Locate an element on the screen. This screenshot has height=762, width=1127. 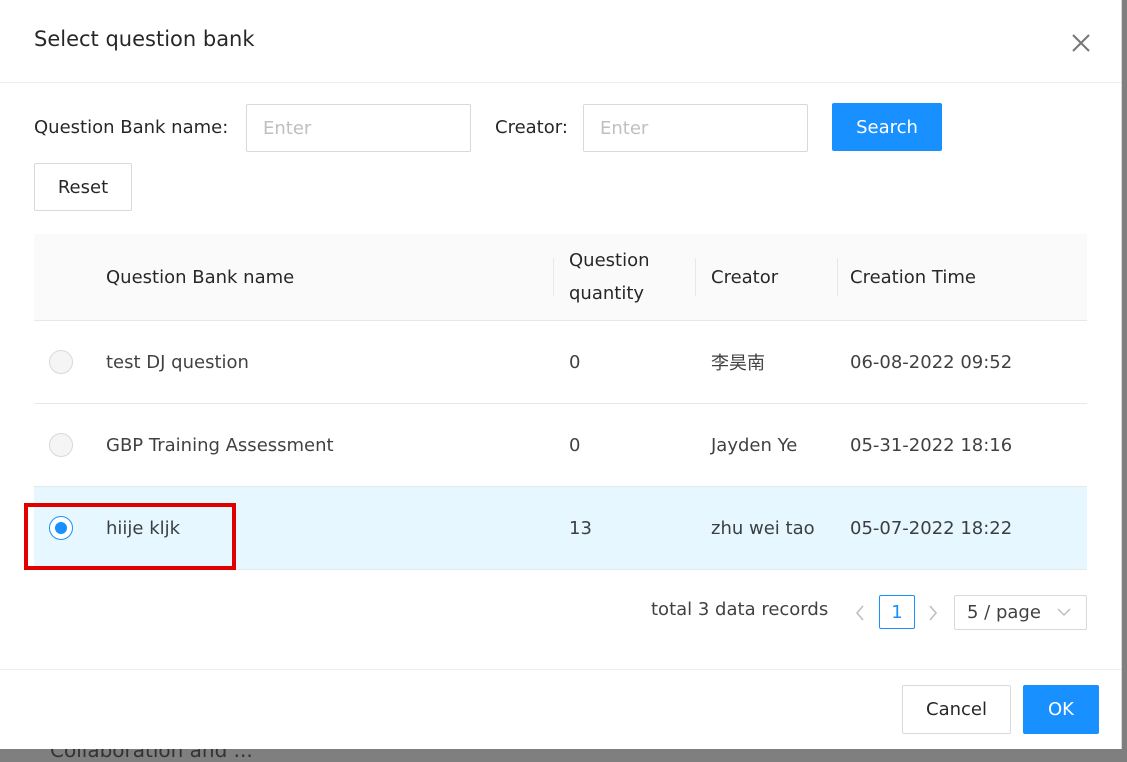
chevron-down-icon is located at coordinates (1064, 614).